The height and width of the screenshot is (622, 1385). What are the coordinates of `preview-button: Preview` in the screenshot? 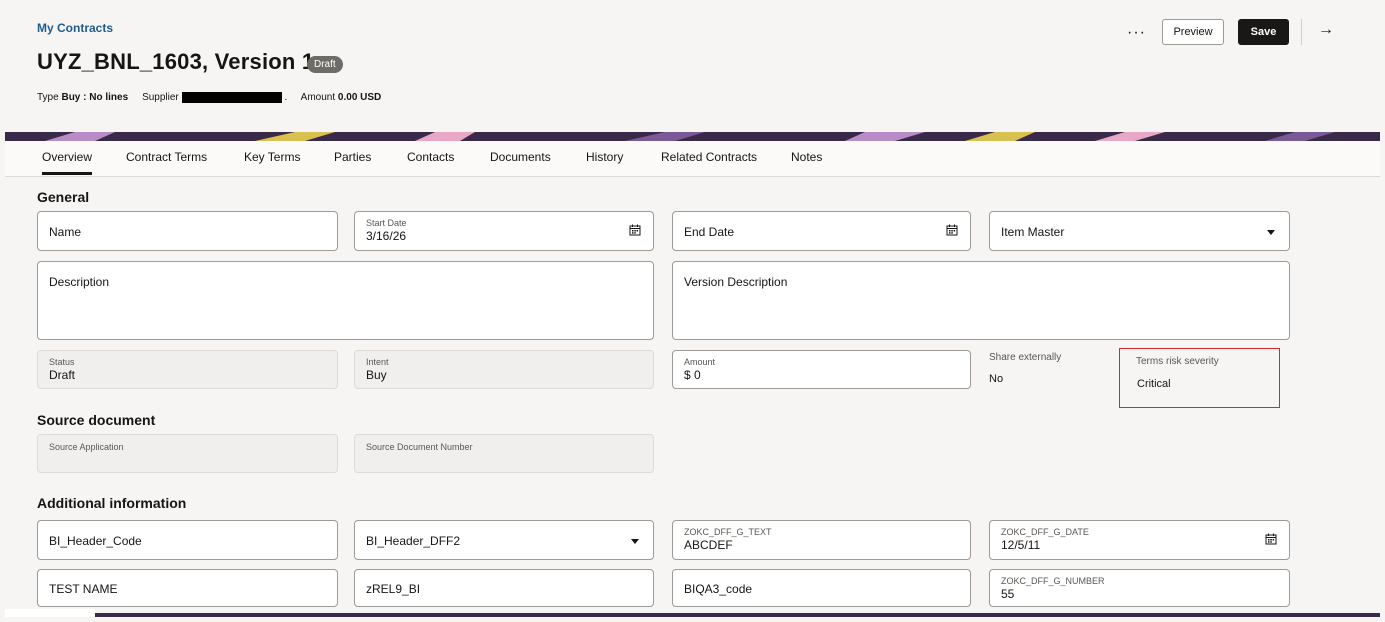 It's located at (1193, 32).